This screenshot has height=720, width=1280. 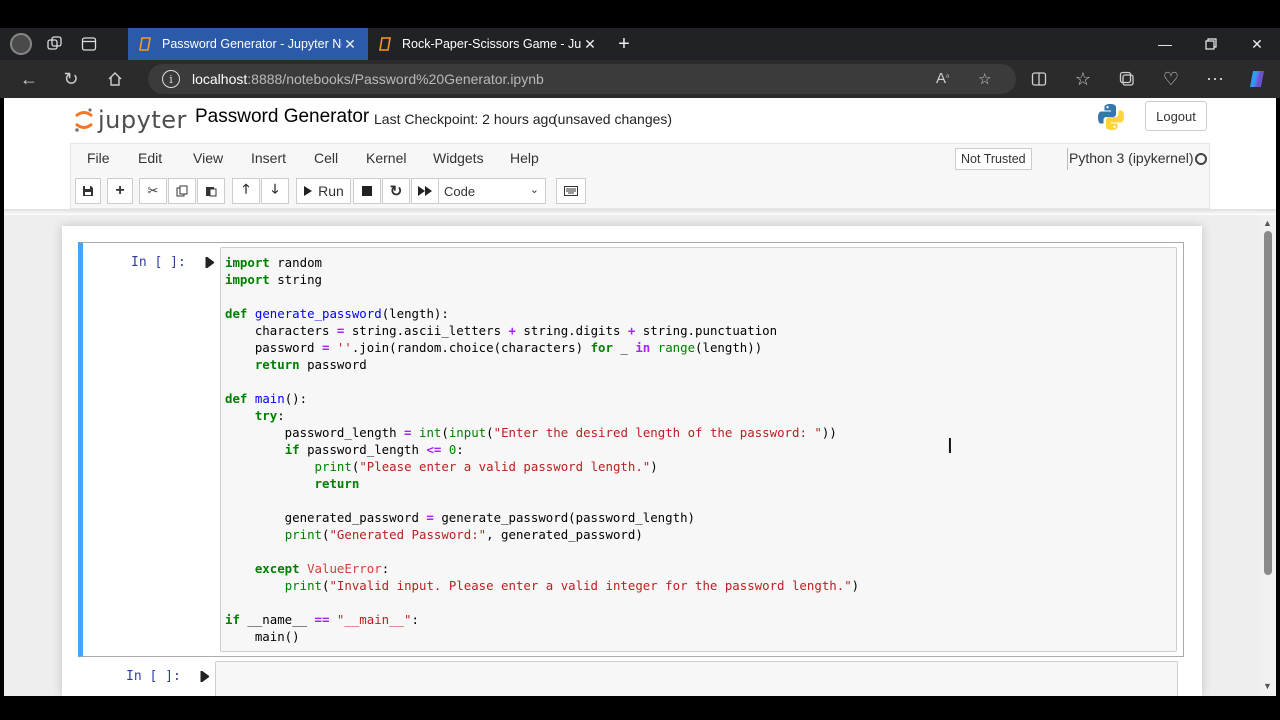 I want to click on keyboard-icon, so click(x=571, y=191).